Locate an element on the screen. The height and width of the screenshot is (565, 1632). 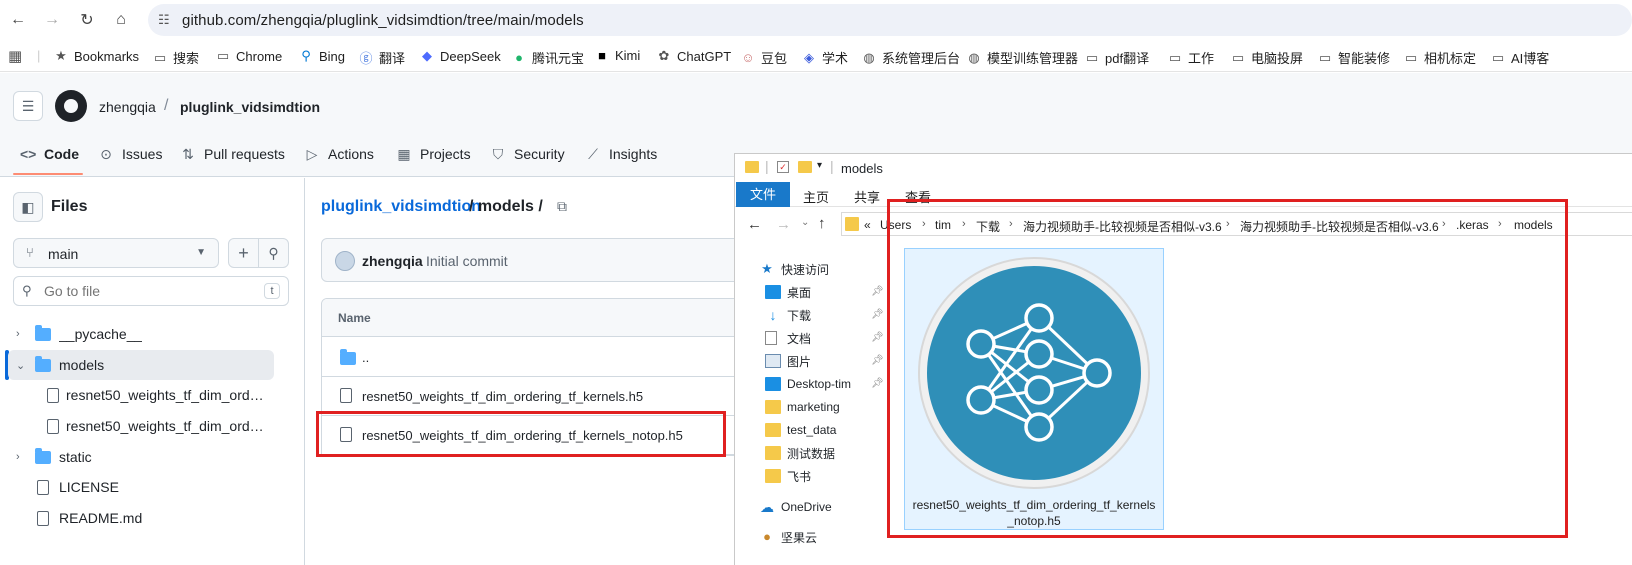
tree-item-static: › static is located at coordinates (141, 457).